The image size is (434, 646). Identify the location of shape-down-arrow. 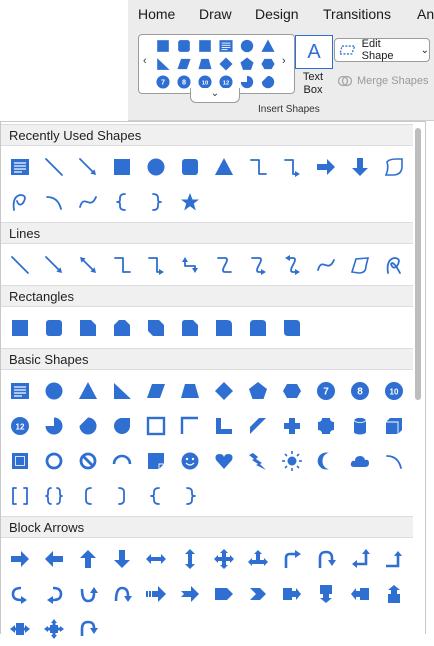
(122, 559).